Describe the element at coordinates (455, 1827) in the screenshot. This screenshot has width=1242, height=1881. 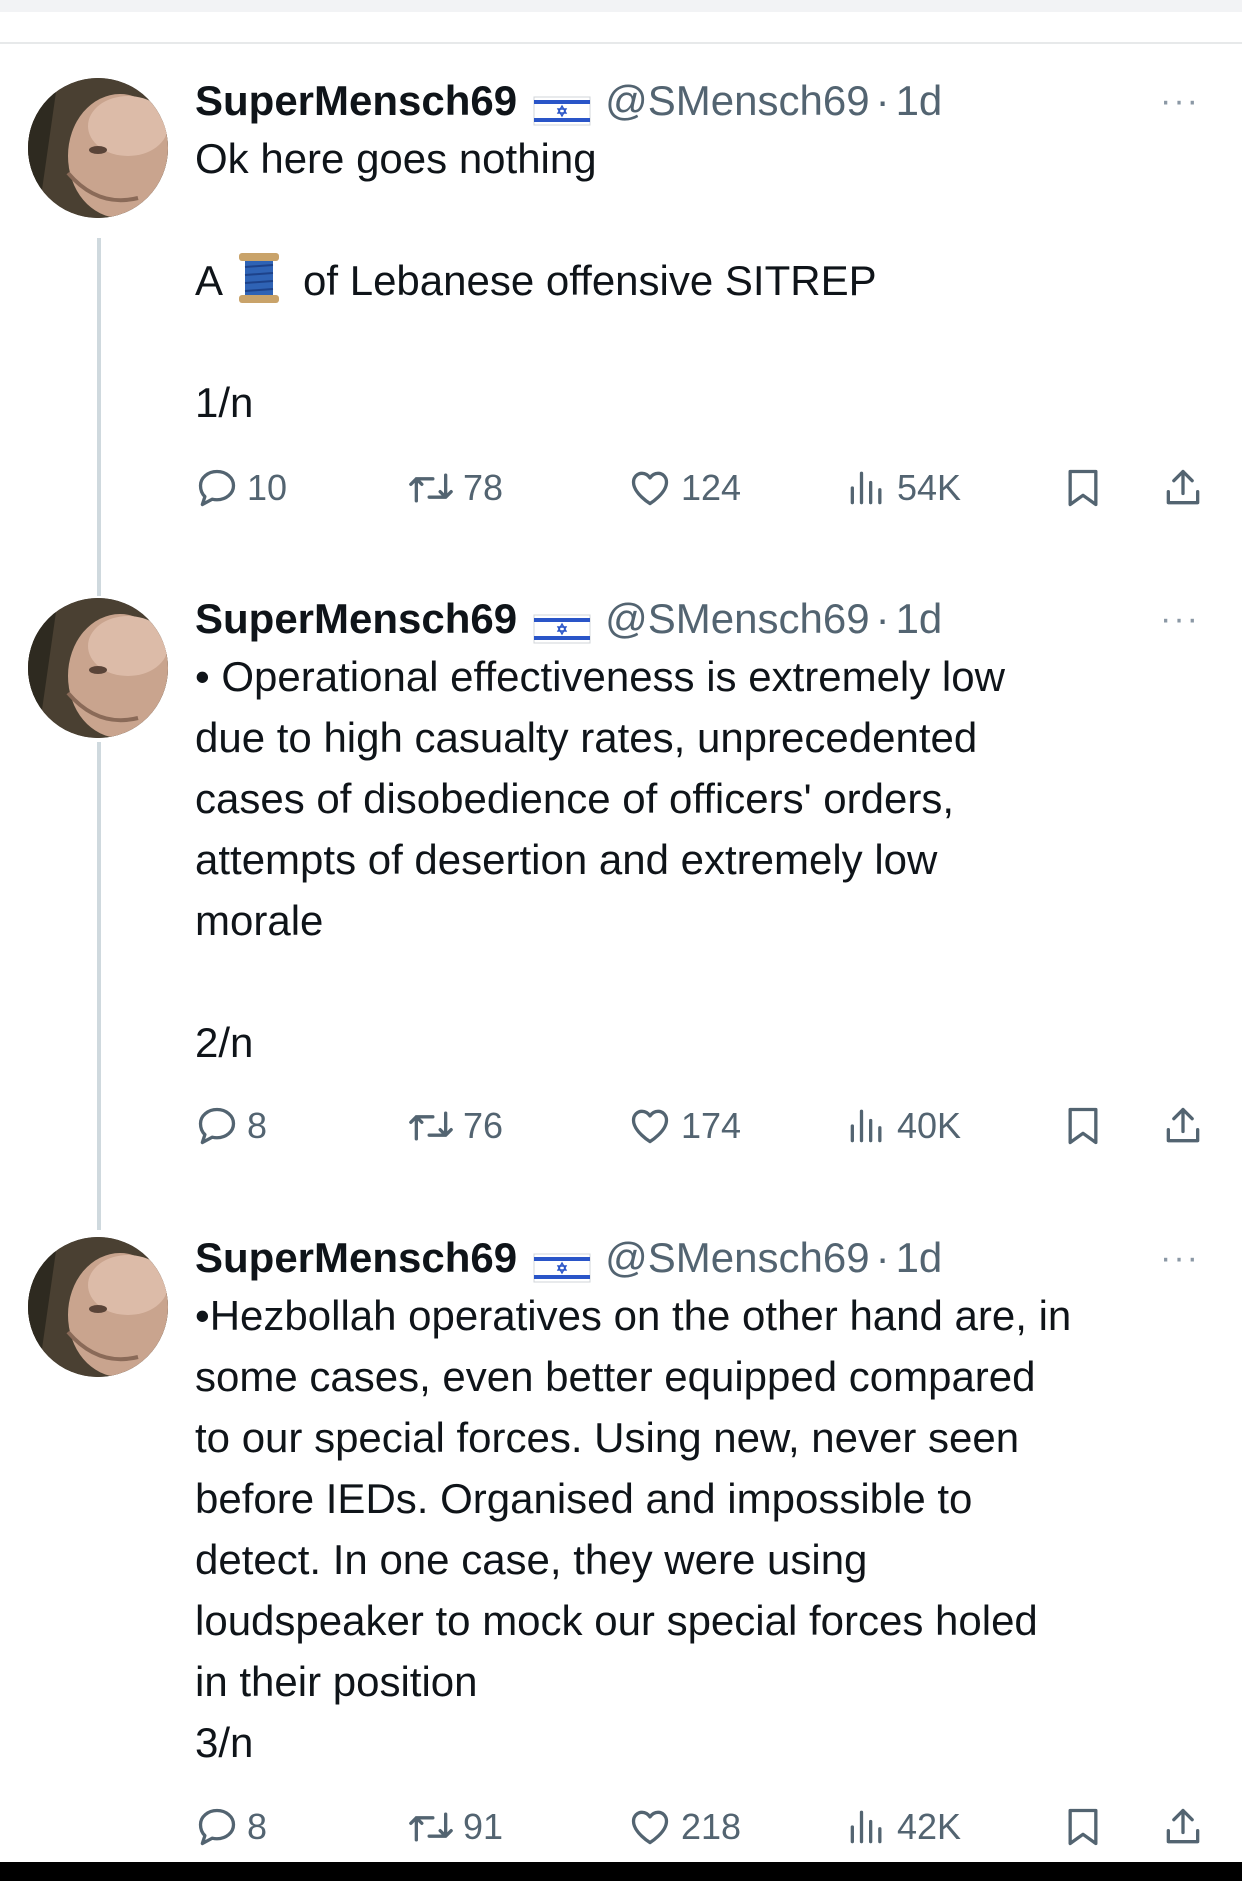
I see `retweet-button: 91` at that location.